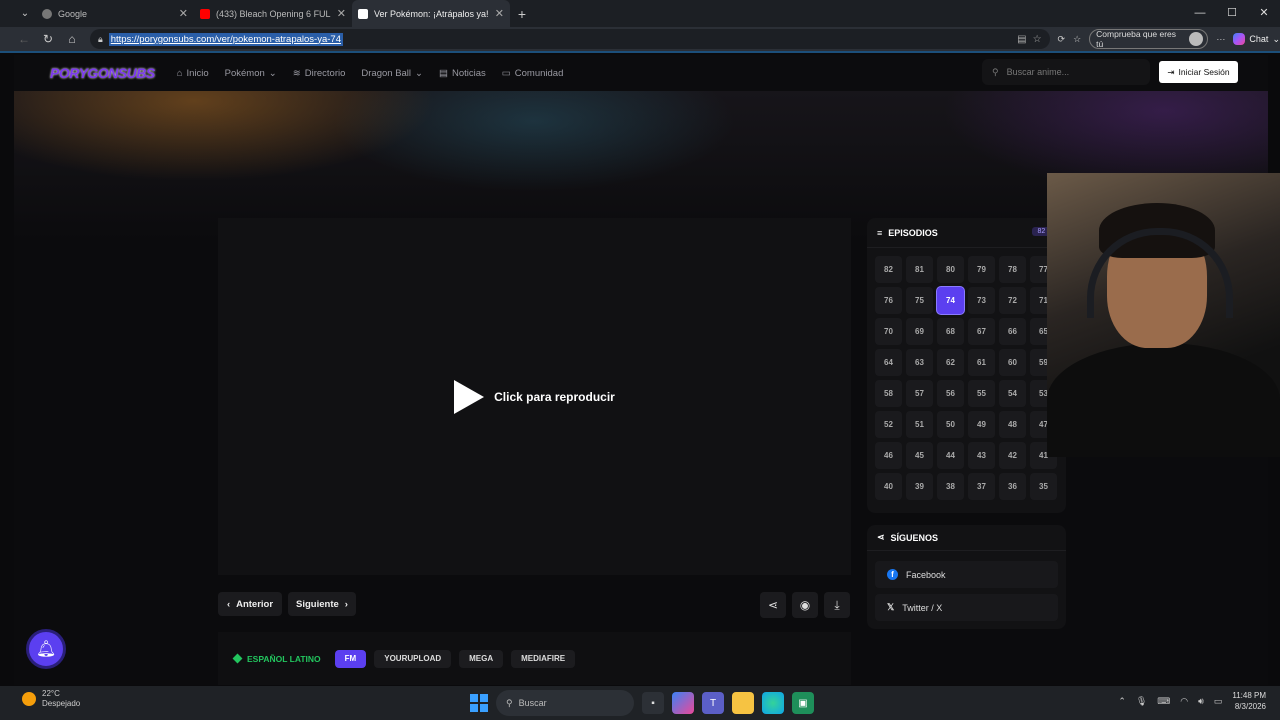 The width and height of the screenshot is (1280, 720). What do you see at coordinates (805, 605) in the screenshot?
I see `watched-button: ◉` at bounding box center [805, 605].